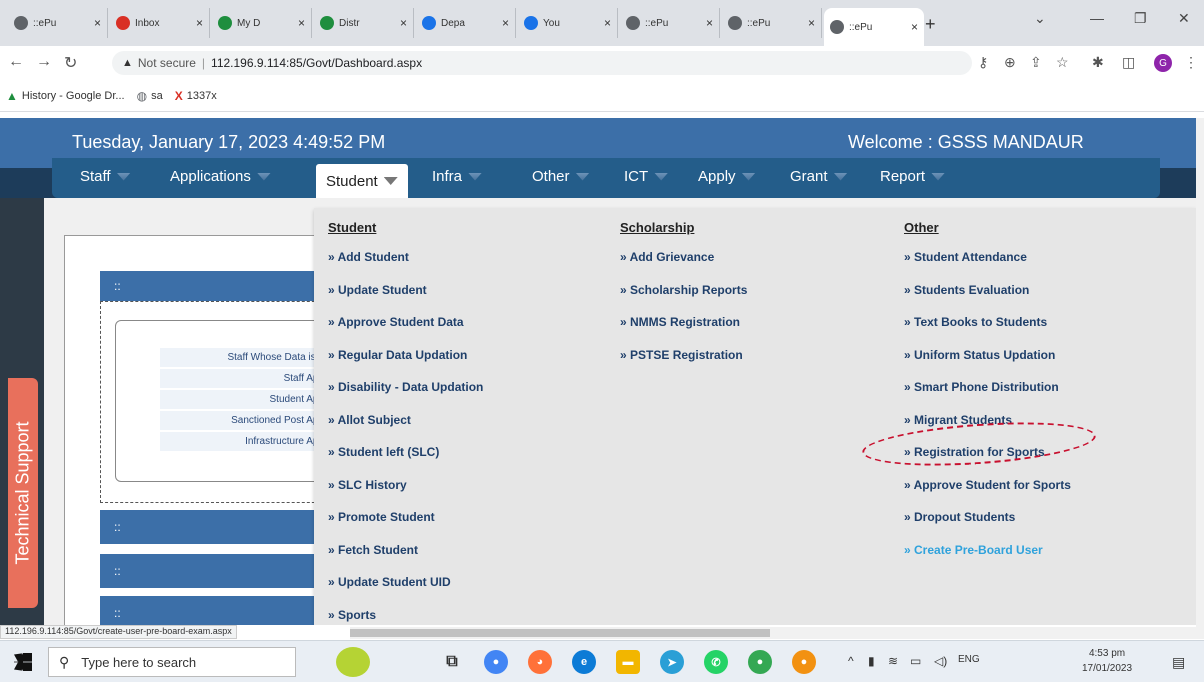 The width and height of the screenshot is (1204, 682). Describe the element at coordinates (16, 62) in the screenshot. I see `back-icon: ←` at that location.